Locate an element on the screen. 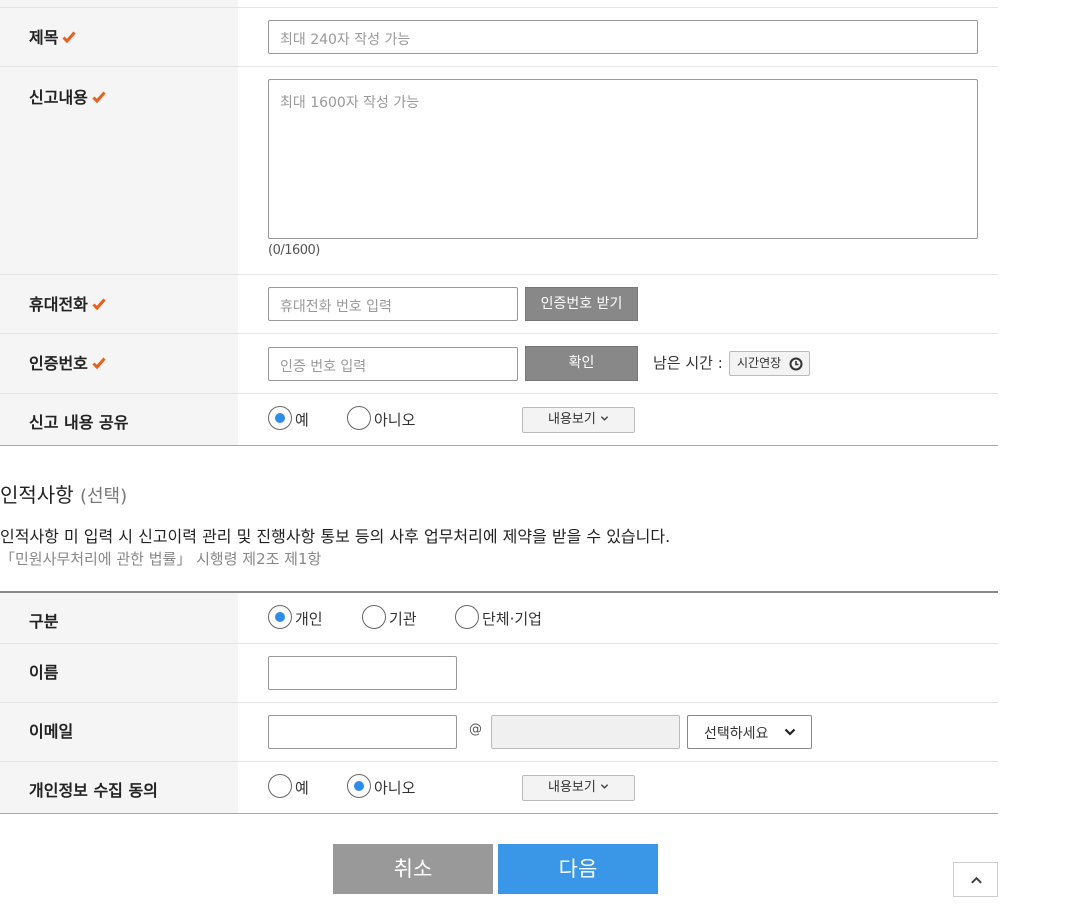 Image resolution: width=1066 pixels, height=908 pixels. consent-yes-label: 예 is located at coordinates (302, 788).